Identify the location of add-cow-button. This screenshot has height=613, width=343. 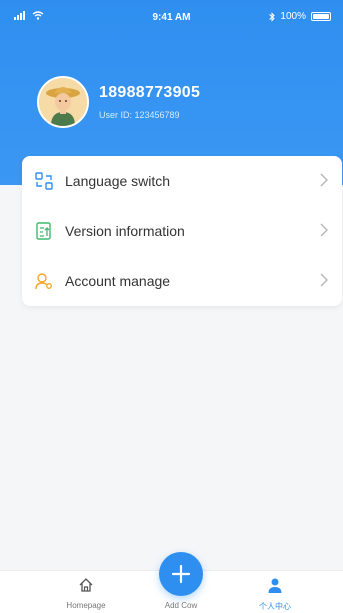
(181, 574).